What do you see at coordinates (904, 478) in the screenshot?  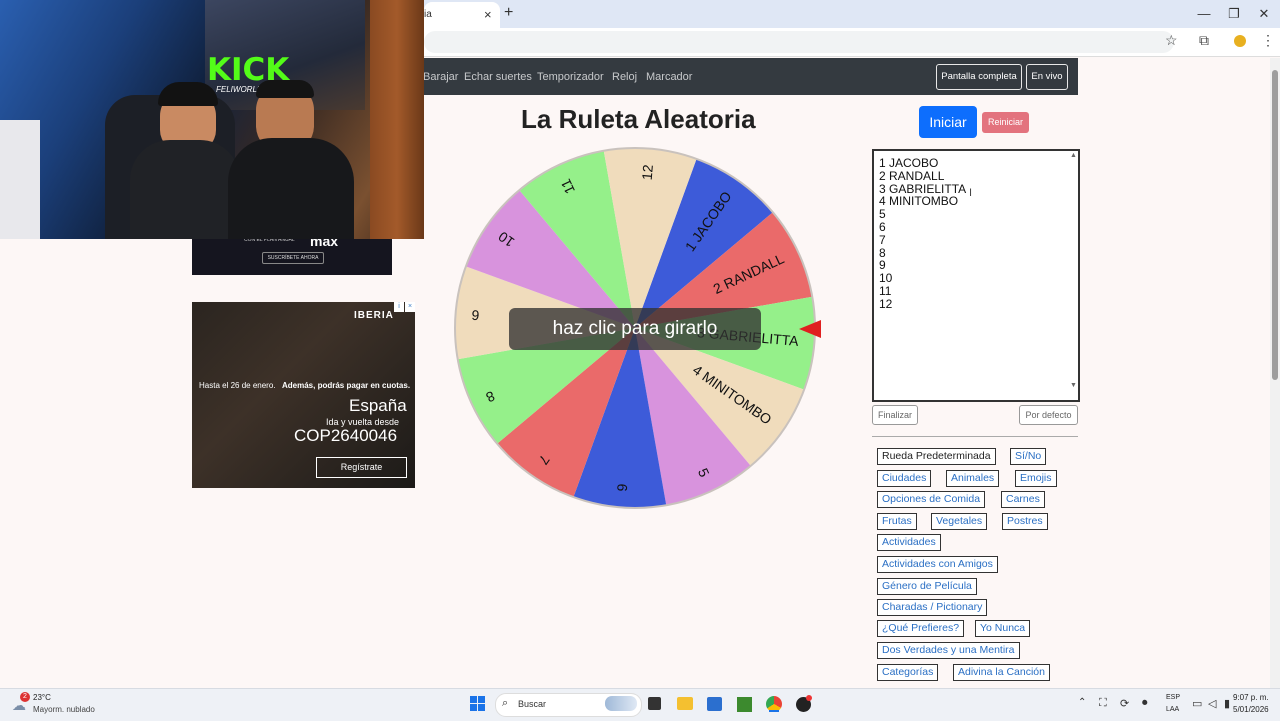 I see `preset-button: Ciudades` at bounding box center [904, 478].